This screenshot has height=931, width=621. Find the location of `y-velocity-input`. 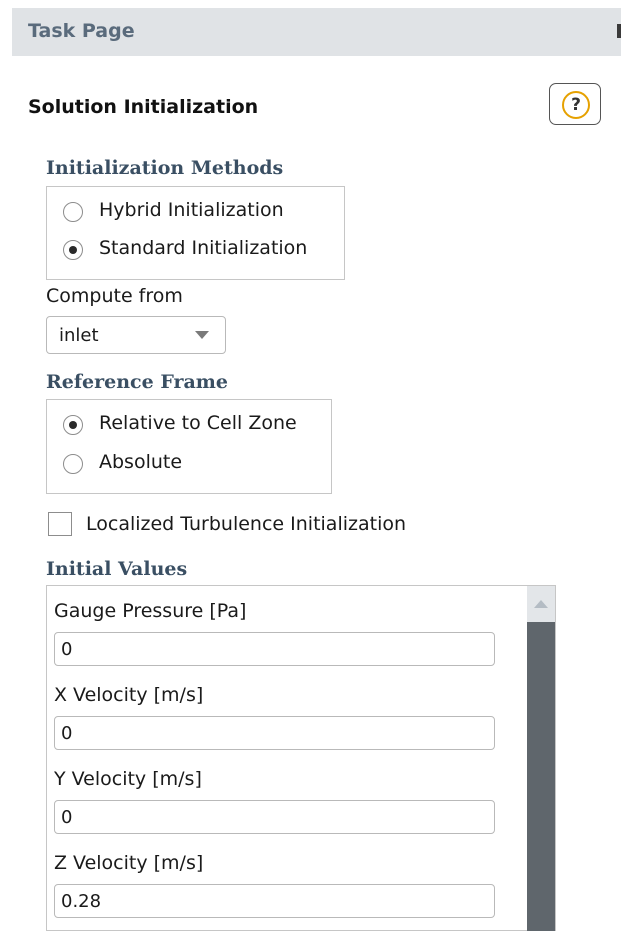

y-velocity-input is located at coordinates (274, 817).